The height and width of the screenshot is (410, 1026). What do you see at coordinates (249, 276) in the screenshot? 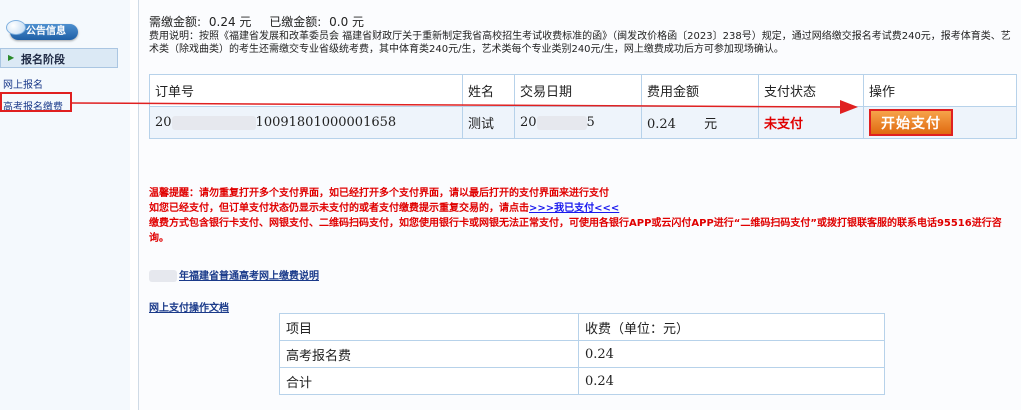
I see `exam-payment-description-text: 年福建省普通高考网上缴费说明` at bounding box center [249, 276].